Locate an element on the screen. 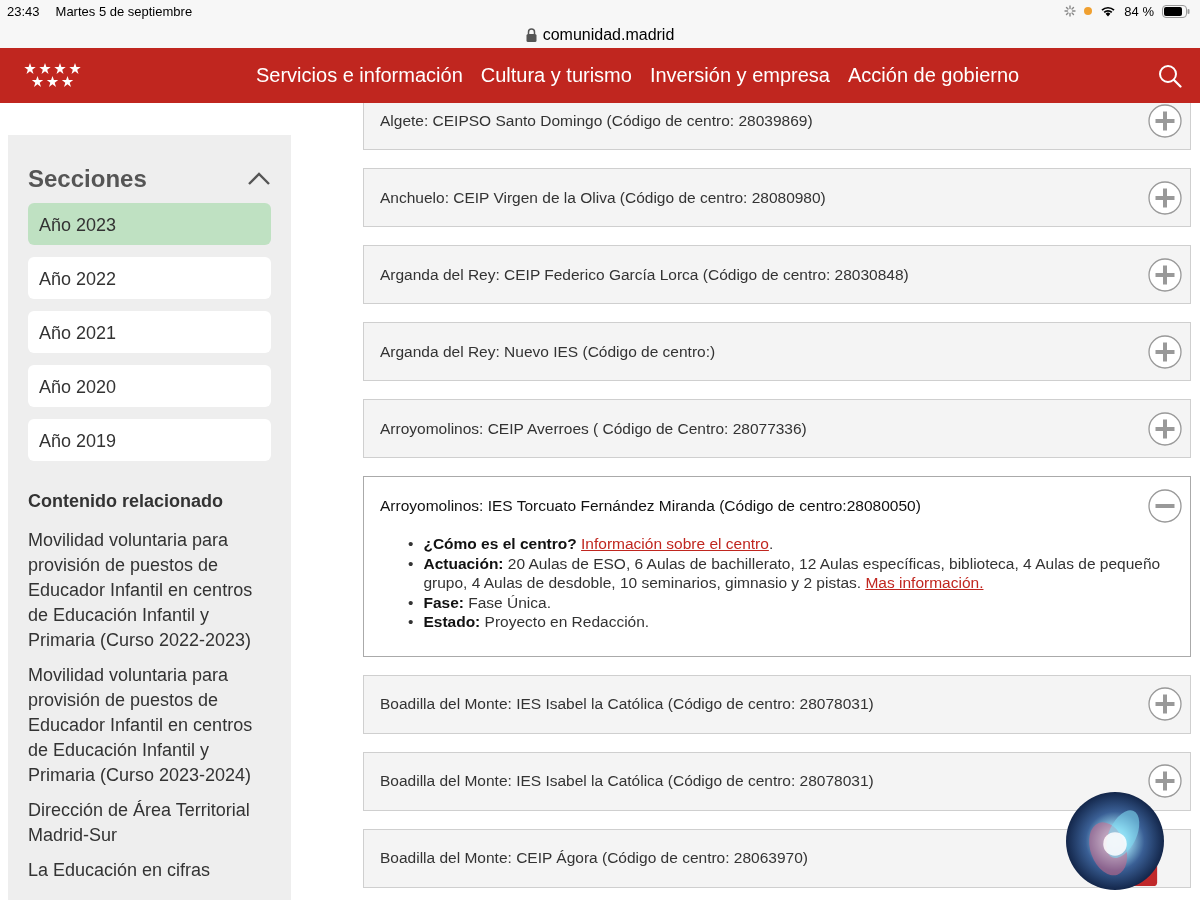 This screenshot has width=1200, height=900. section-item: Año 2023 is located at coordinates (149, 224).